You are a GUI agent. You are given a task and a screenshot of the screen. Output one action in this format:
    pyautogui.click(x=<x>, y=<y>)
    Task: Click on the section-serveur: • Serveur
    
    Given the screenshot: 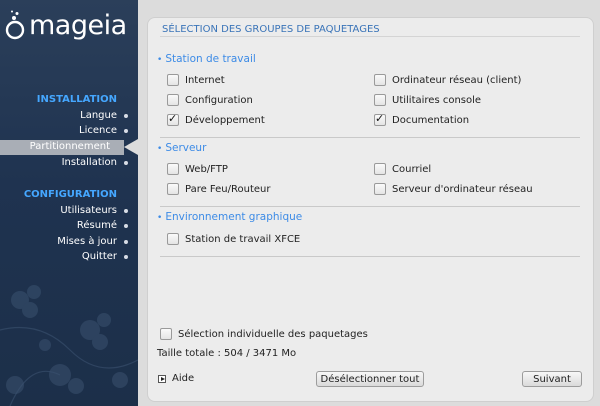 What is the action you would take?
    pyautogui.click(x=182, y=148)
    